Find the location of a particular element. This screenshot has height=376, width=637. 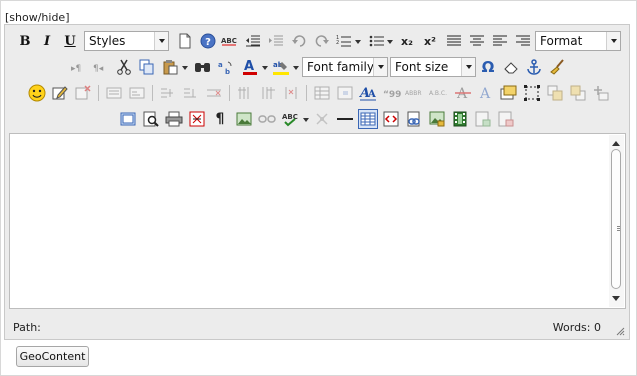

eraser-icon is located at coordinates (511, 67).